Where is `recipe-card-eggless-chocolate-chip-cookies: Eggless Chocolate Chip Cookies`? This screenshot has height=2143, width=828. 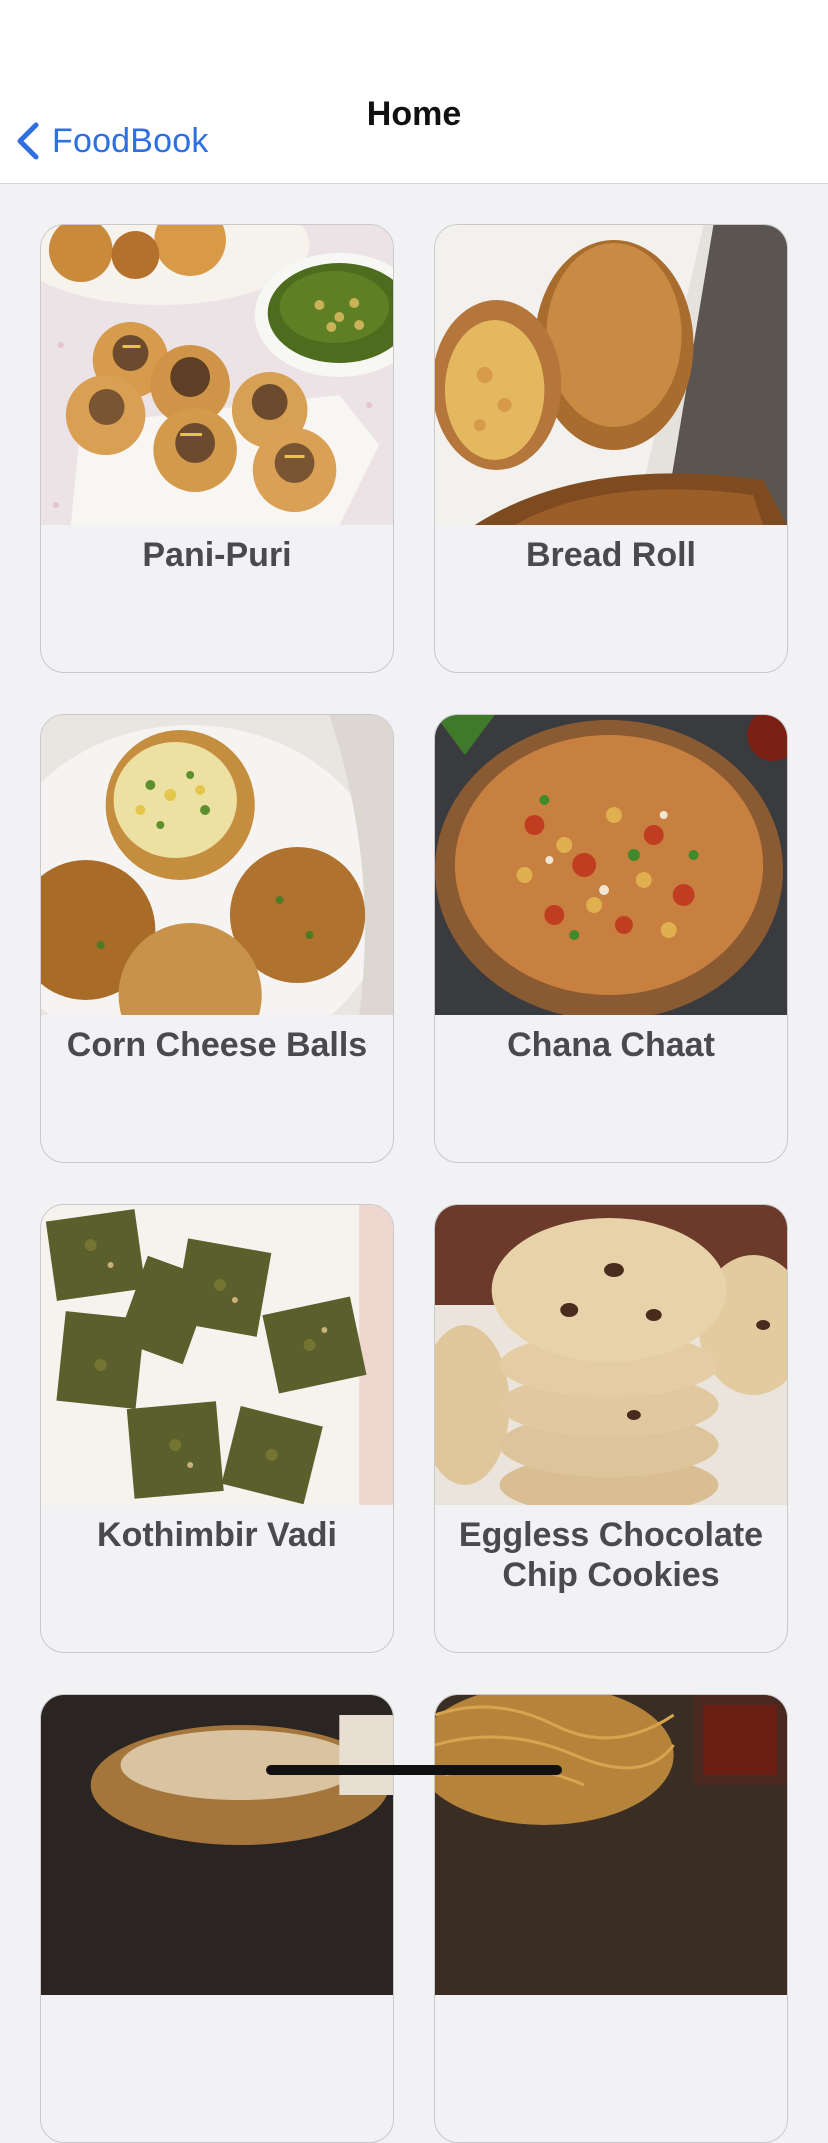
recipe-card-eggless-chocolate-chip-cookies: Eggless Chocolate Chip Cookies is located at coordinates (611, 1428).